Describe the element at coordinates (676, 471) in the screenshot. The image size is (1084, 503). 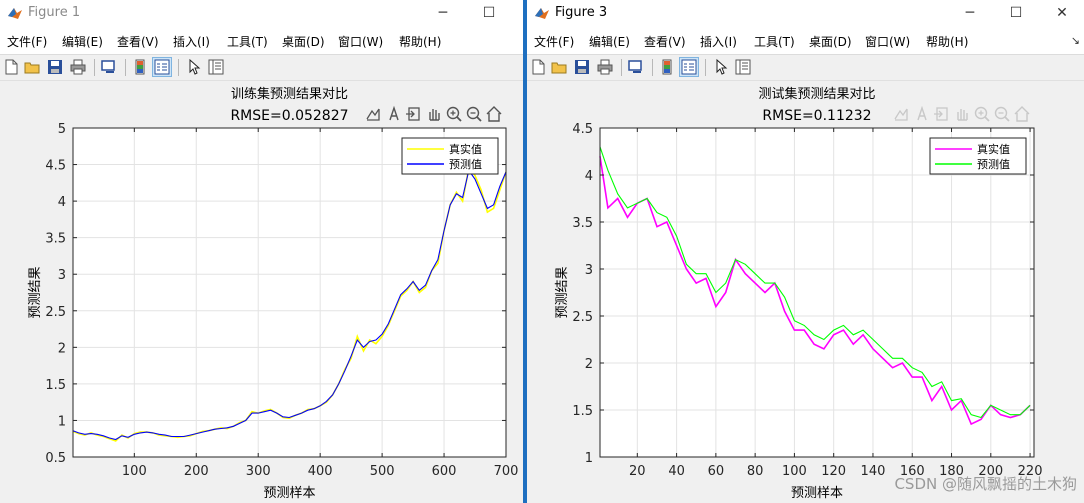
I see `x-tick-label: 40` at that location.